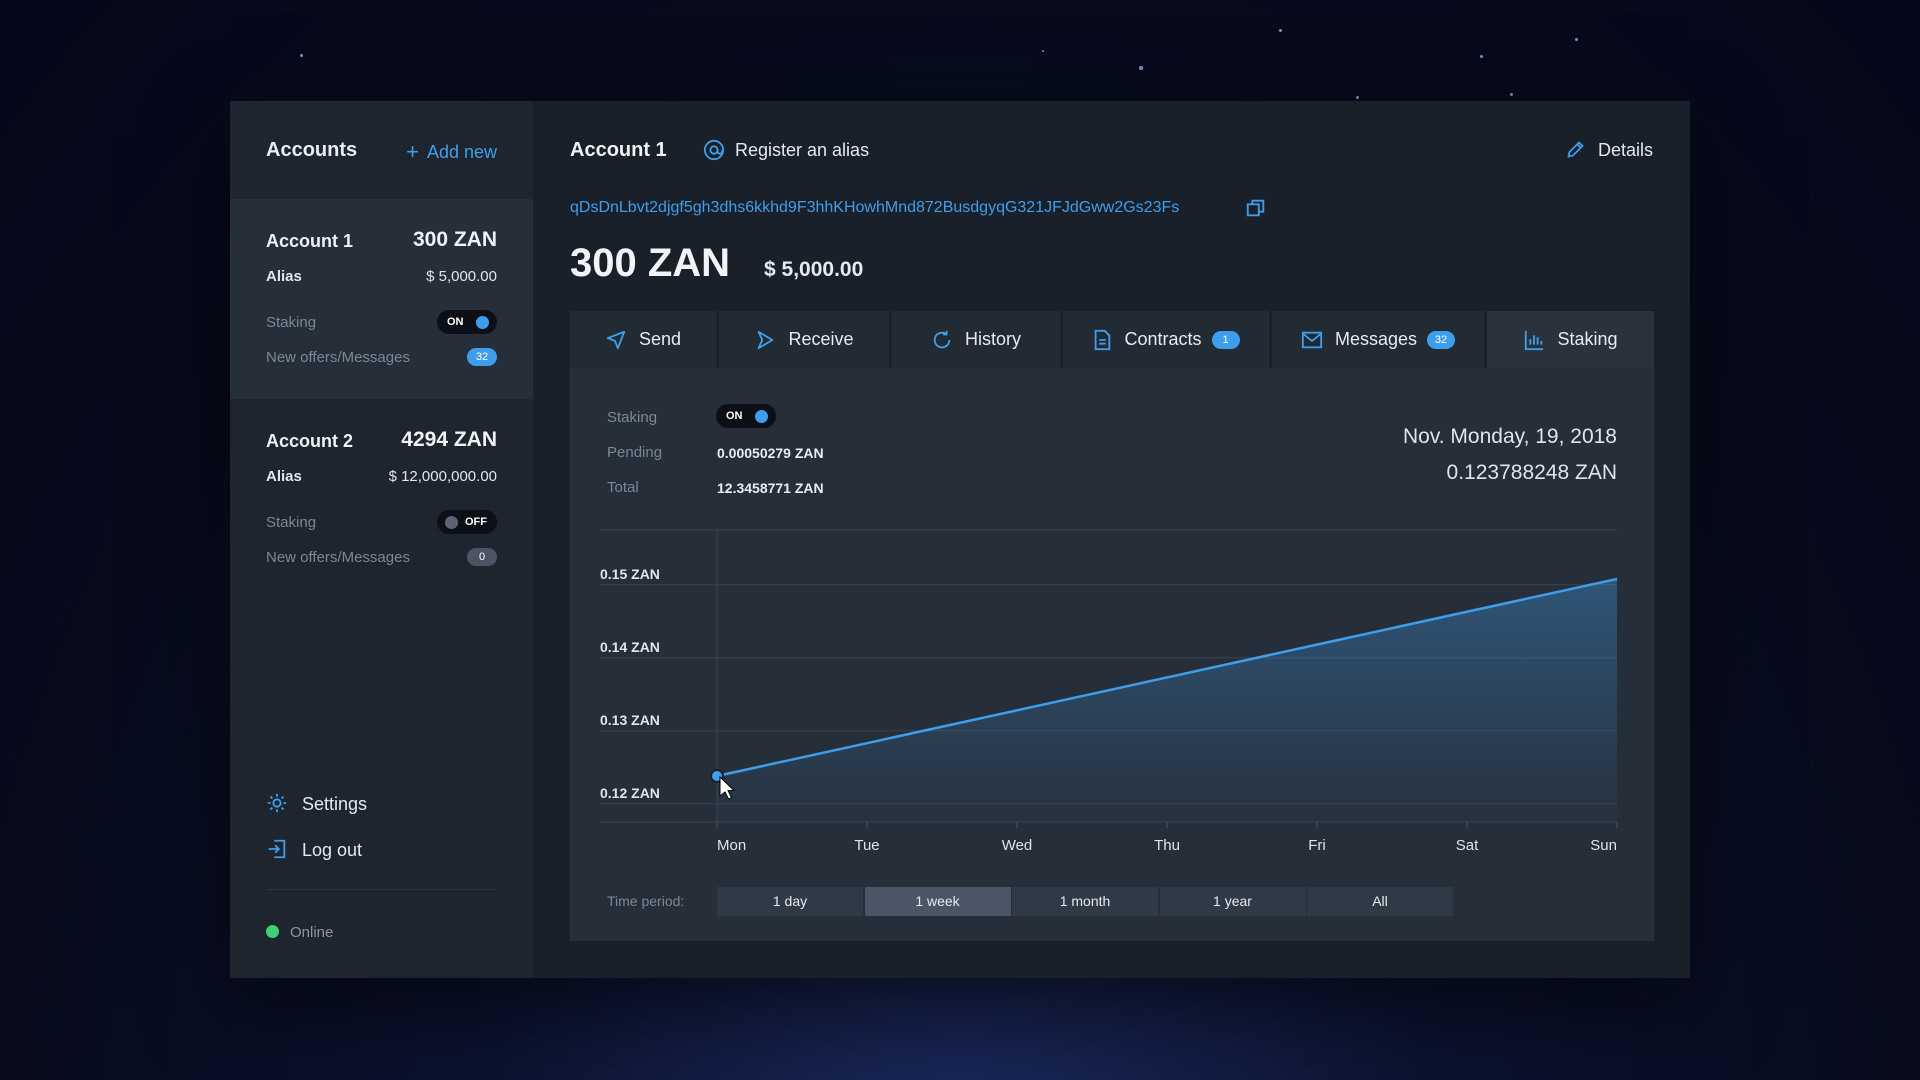  Describe the element at coordinates (482, 557) in the screenshot. I see `offers-count-badge: 0` at that location.